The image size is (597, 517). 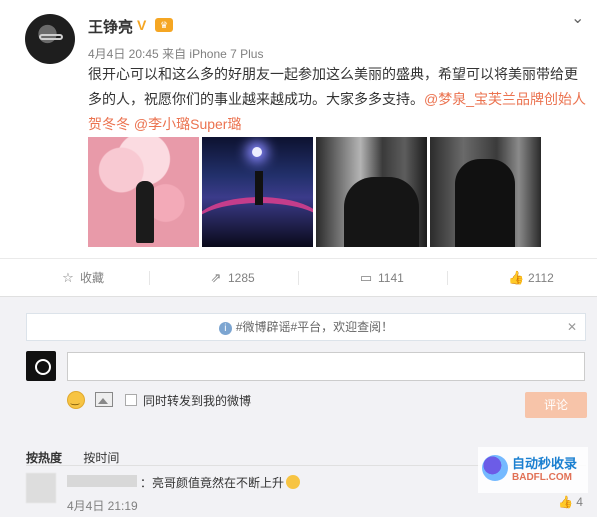 I want to click on author-avatar, so click(x=50, y=39).